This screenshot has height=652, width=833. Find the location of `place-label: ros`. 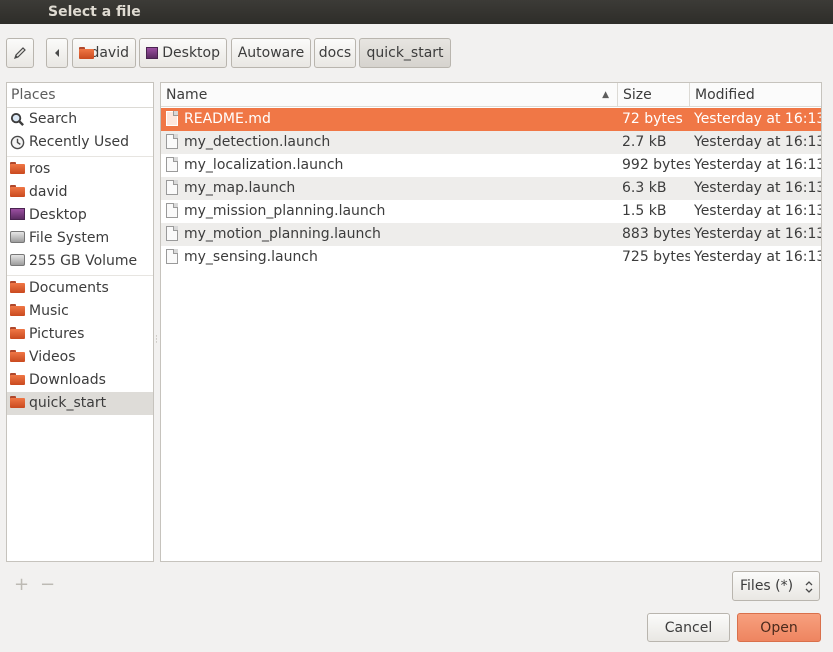

place-label: ros is located at coordinates (40, 169).